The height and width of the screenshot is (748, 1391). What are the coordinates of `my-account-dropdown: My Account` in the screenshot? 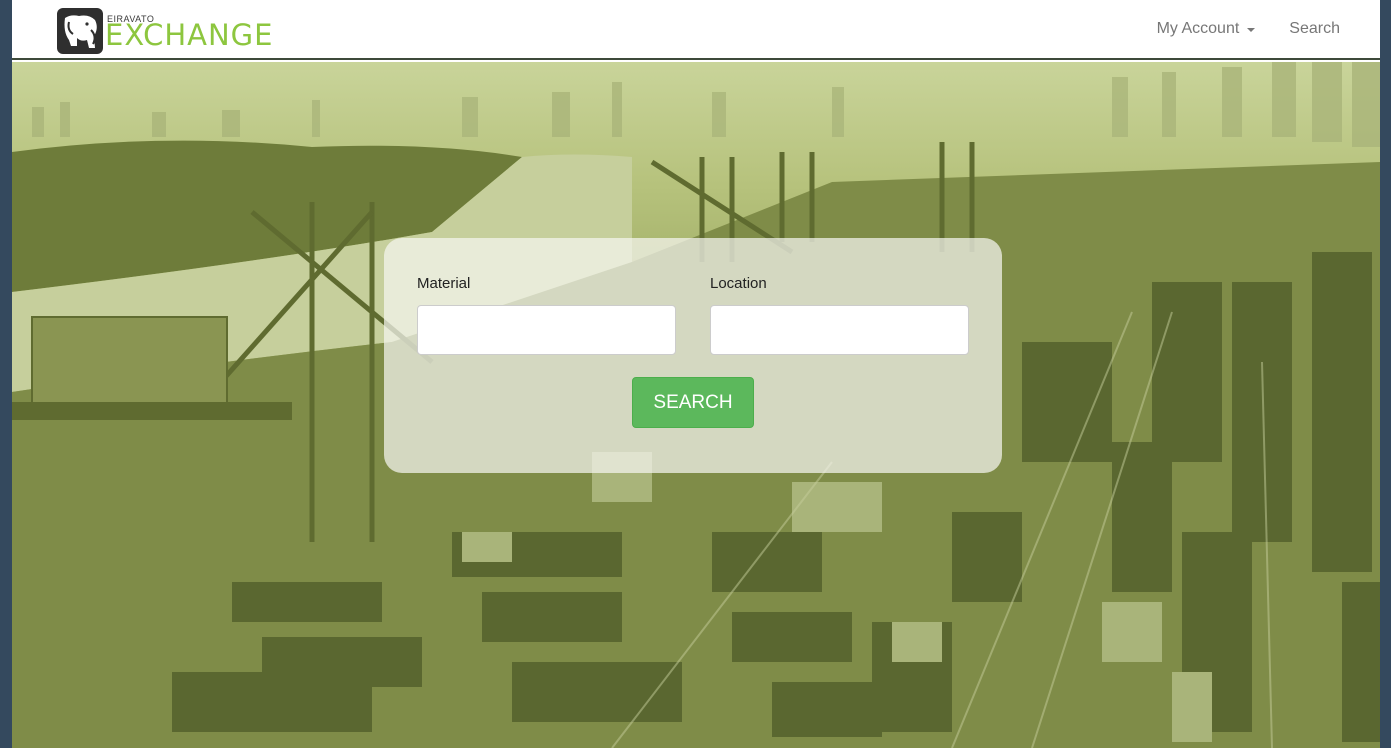 It's located at (1206, 29).